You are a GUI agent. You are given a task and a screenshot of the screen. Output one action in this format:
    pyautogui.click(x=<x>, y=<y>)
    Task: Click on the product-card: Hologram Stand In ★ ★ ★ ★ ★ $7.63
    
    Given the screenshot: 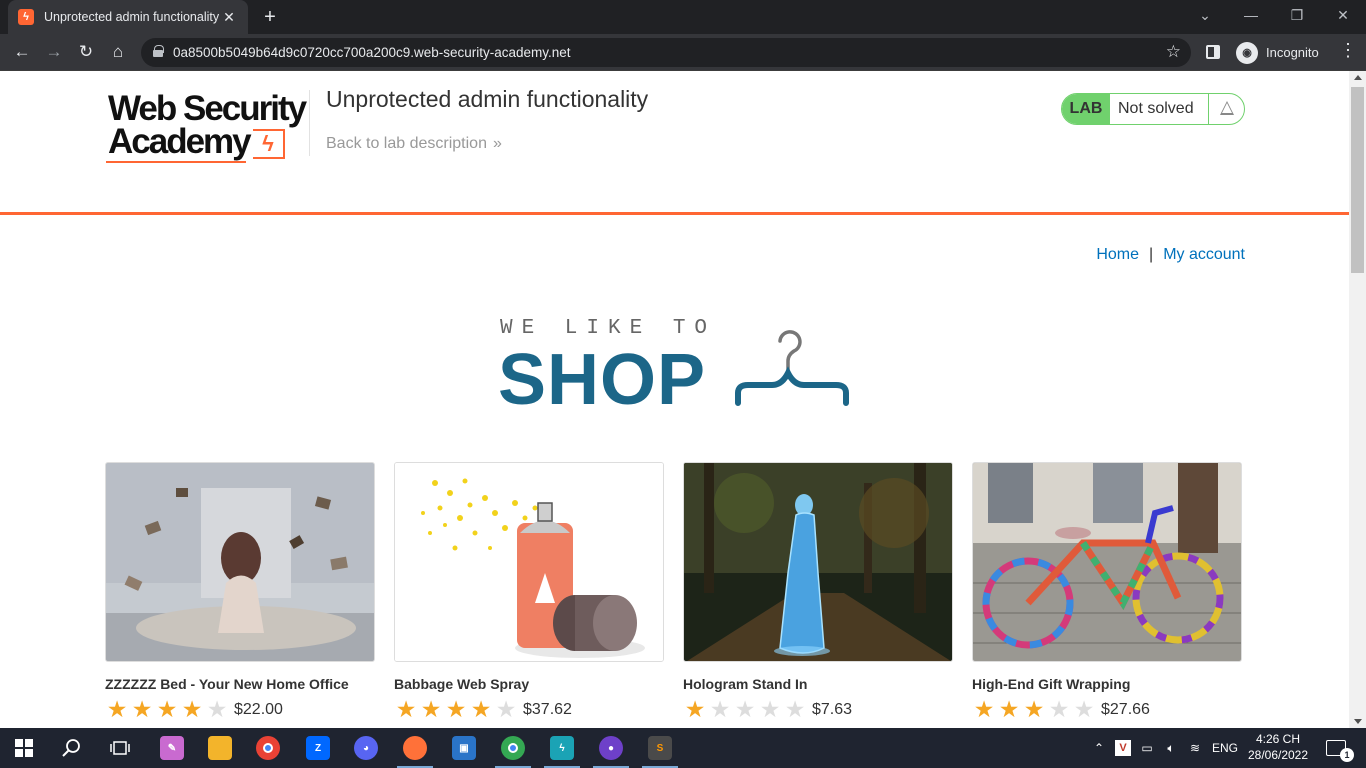 What is the action you would take?
    pyautogui.click(x=818, y=591)
    